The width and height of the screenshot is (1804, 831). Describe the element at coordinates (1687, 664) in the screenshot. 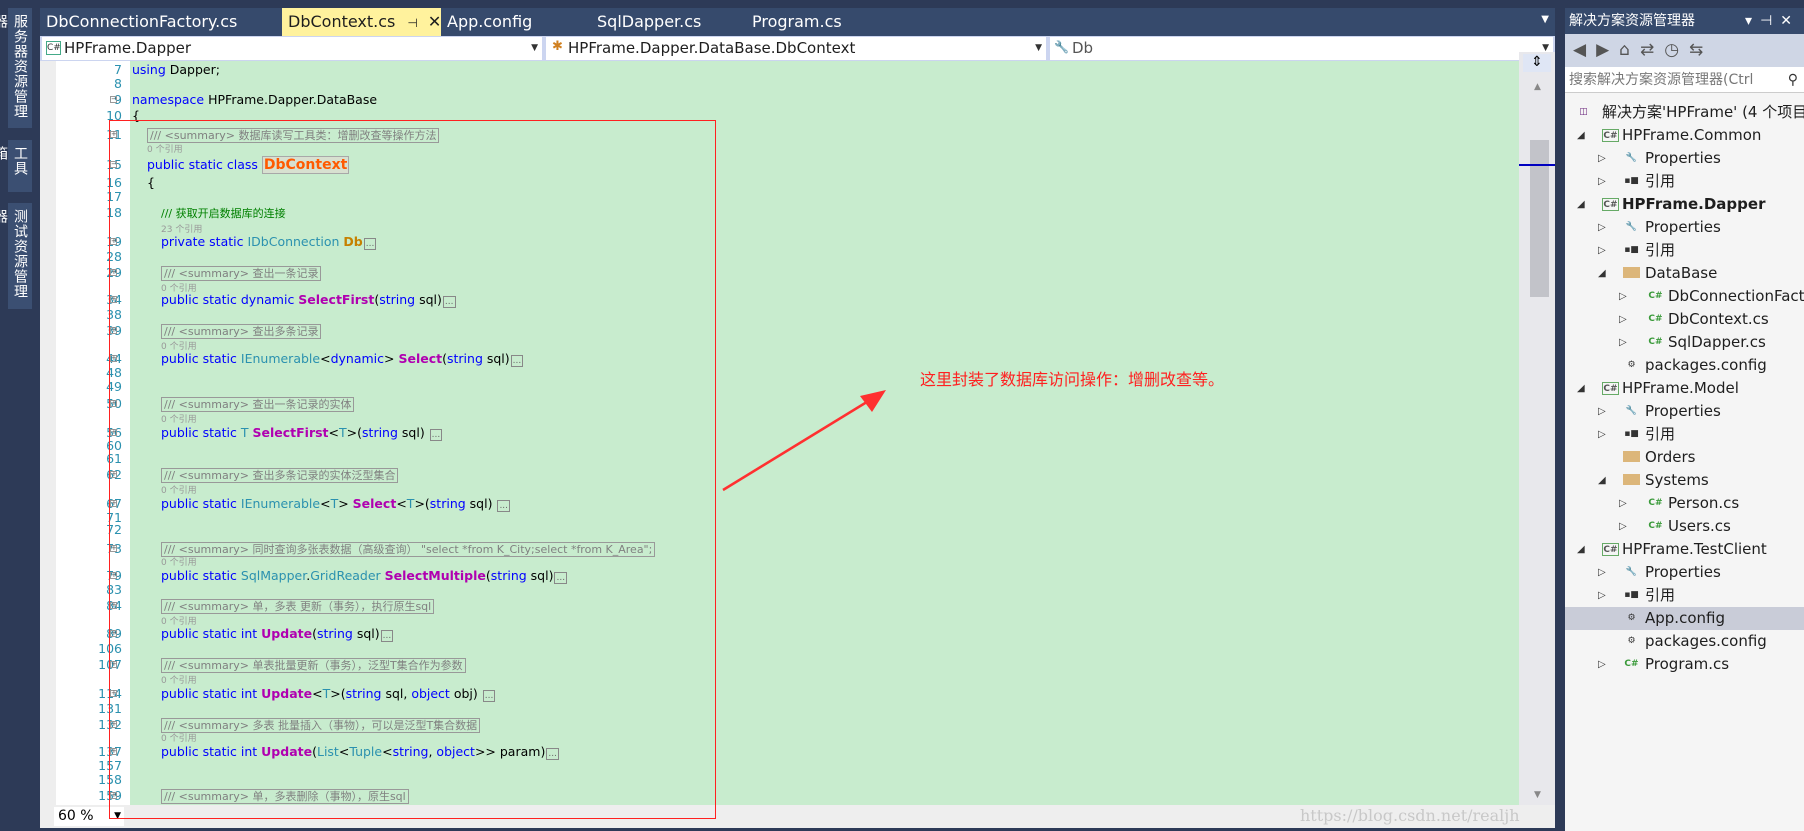

I see `tree-item-label: Program.cs` at that location.